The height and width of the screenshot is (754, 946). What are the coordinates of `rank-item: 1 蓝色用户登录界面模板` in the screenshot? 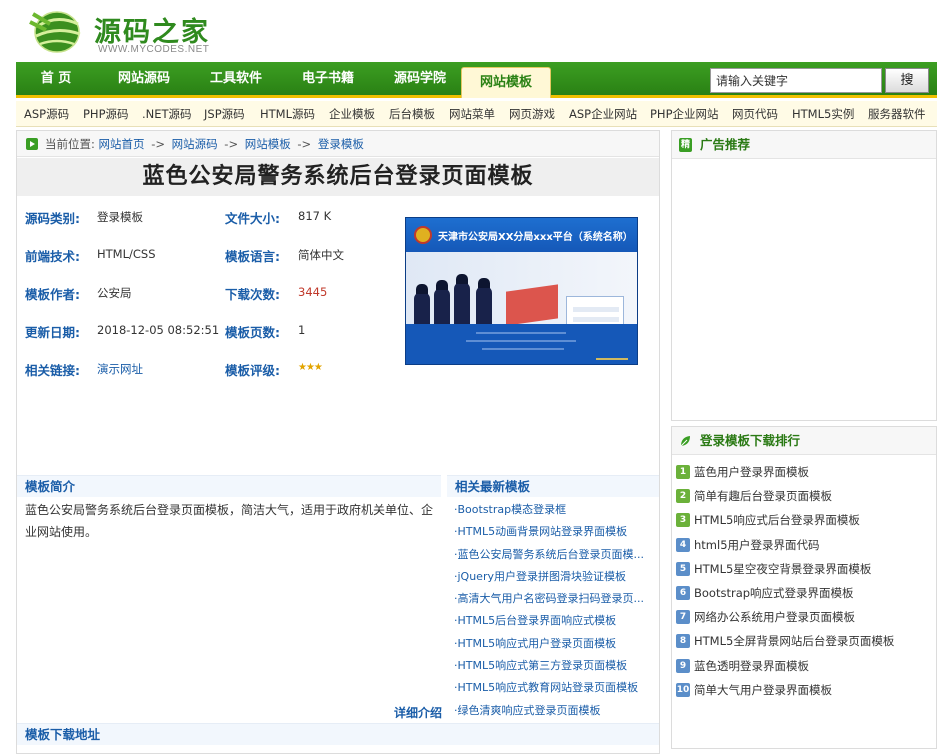 It's located at (805, 472).